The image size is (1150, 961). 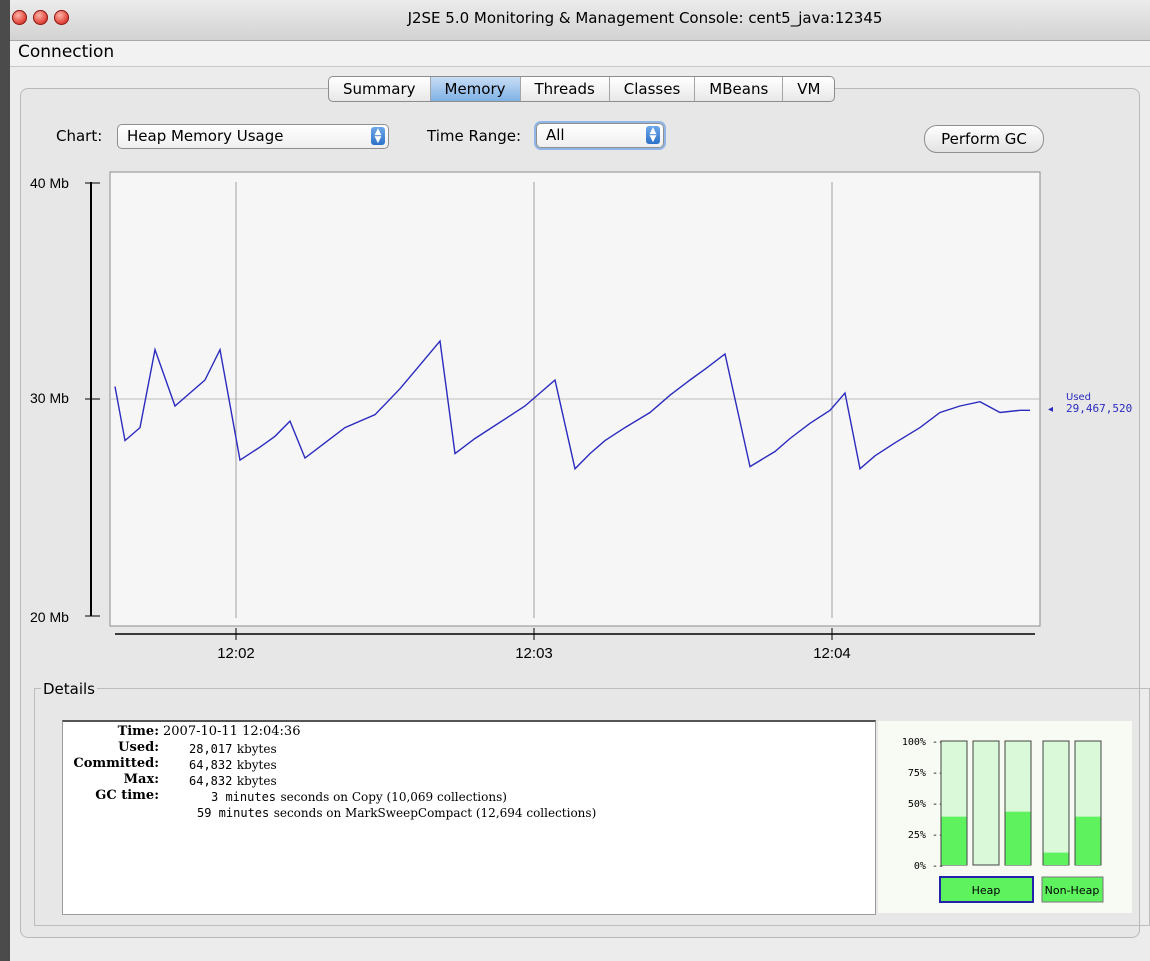 I want to click on used-unit: kbytes, so click(x=256, y=749).